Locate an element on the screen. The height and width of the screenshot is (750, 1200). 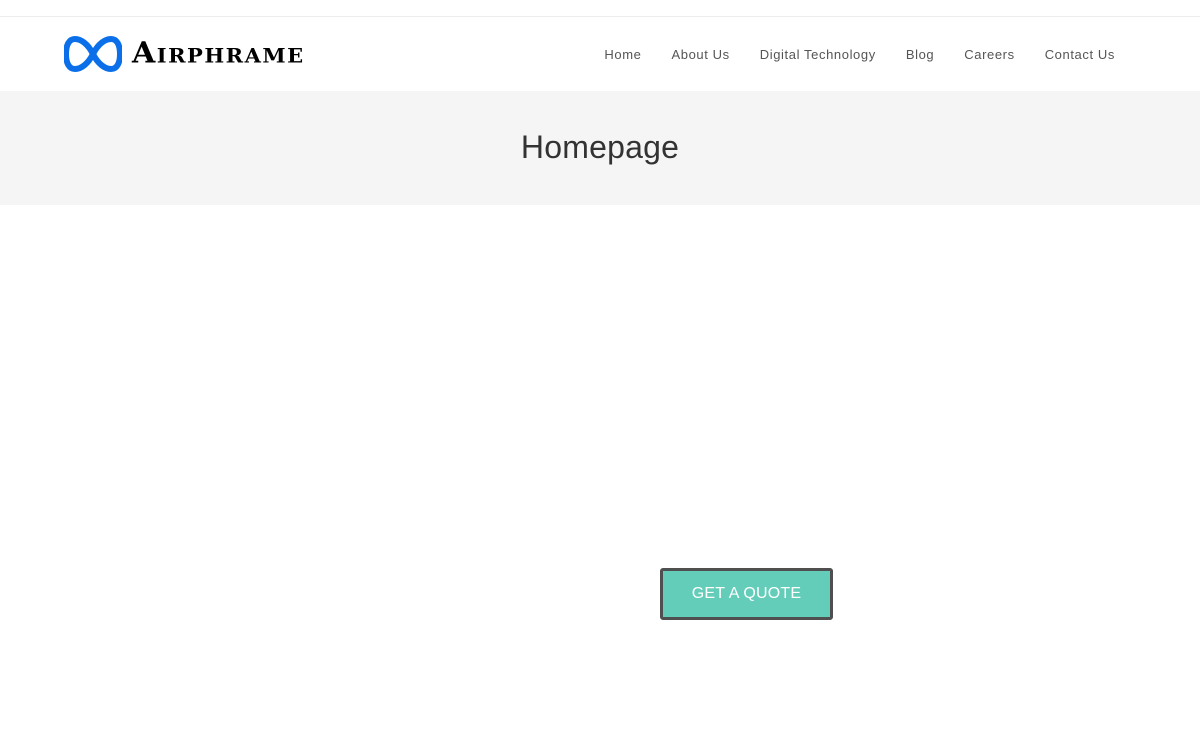
nav-contact-us: Contact Us is located at coordinates (1080, 54).